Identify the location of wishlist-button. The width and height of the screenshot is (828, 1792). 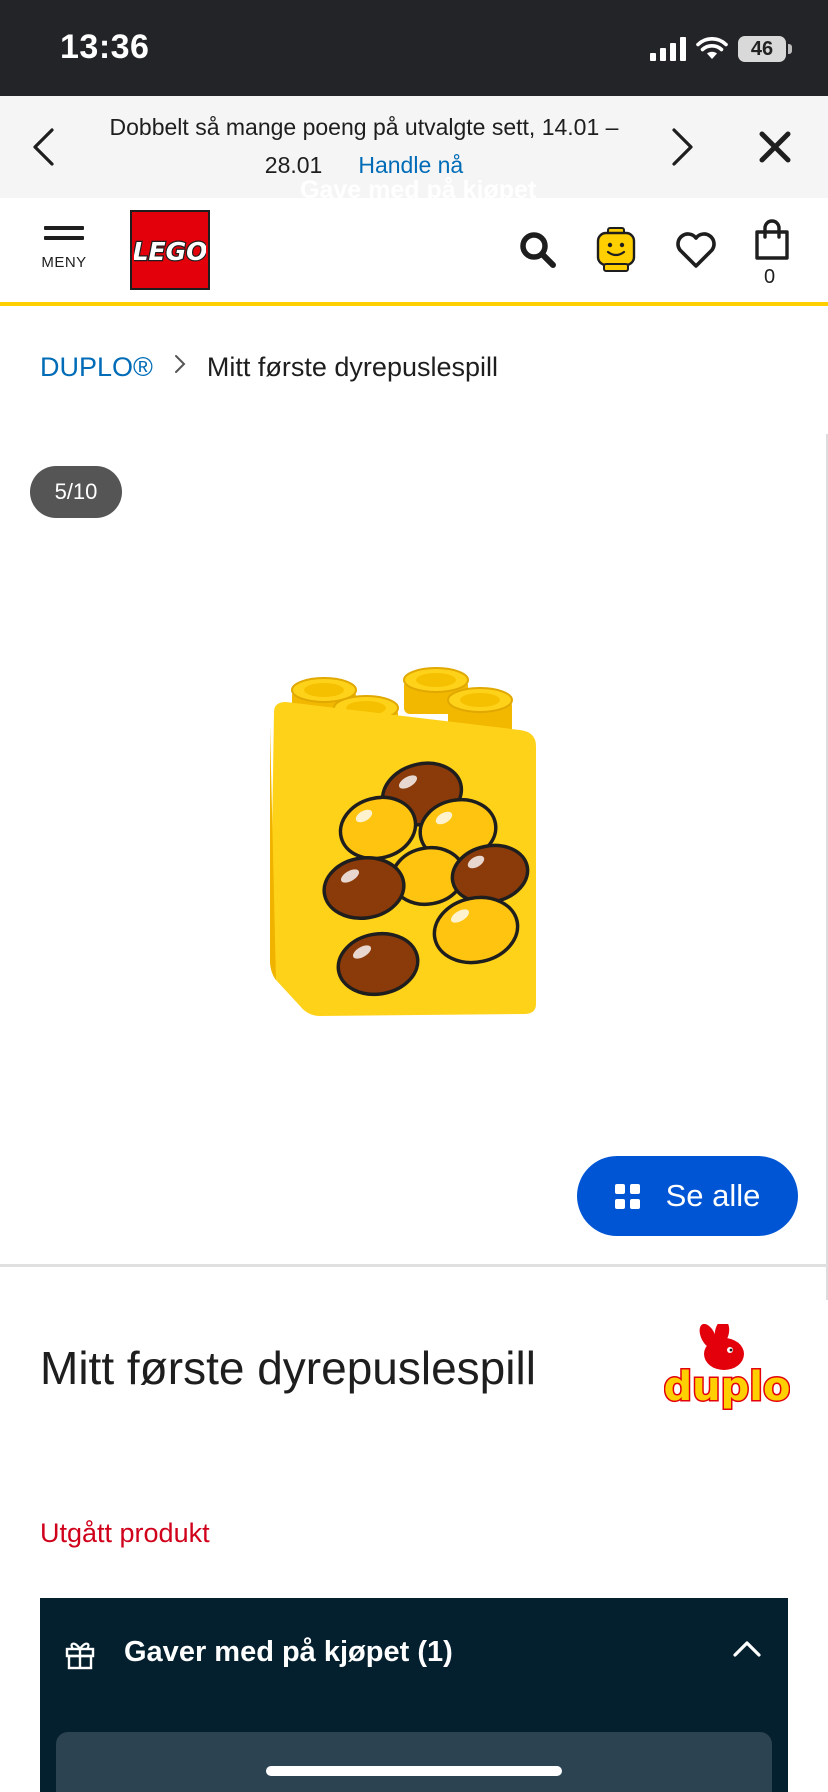
(696, 250).